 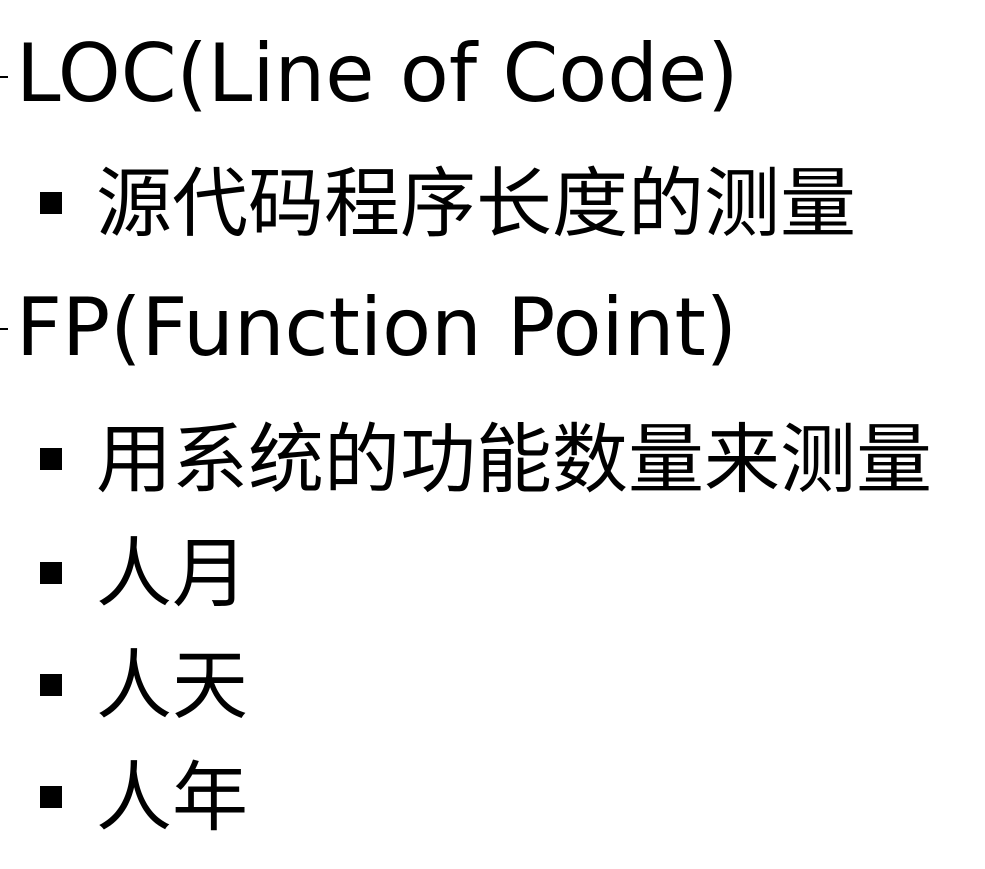 What do you see at coordinates (476, 203) in the screenshot?
I see `bullet-loc-desc: 源代码程序长度的测量` at bounding box center [476, 203].